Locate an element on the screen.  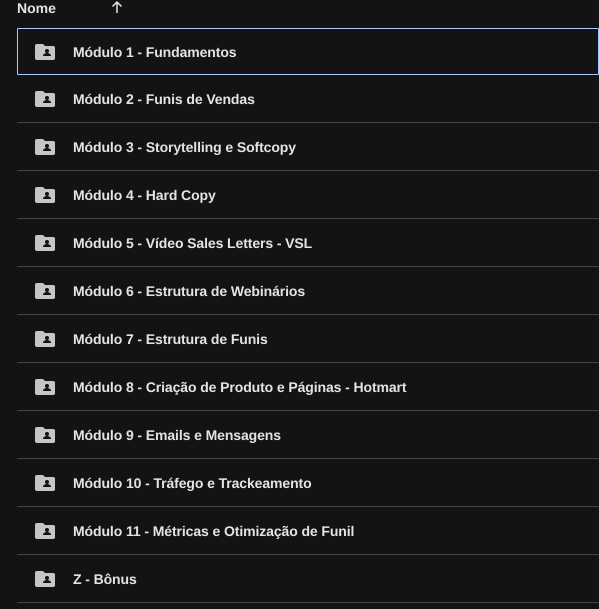
folder-name: Módulo 10 - Tráfego e Trackeamento is located at coordinates (192, 482).